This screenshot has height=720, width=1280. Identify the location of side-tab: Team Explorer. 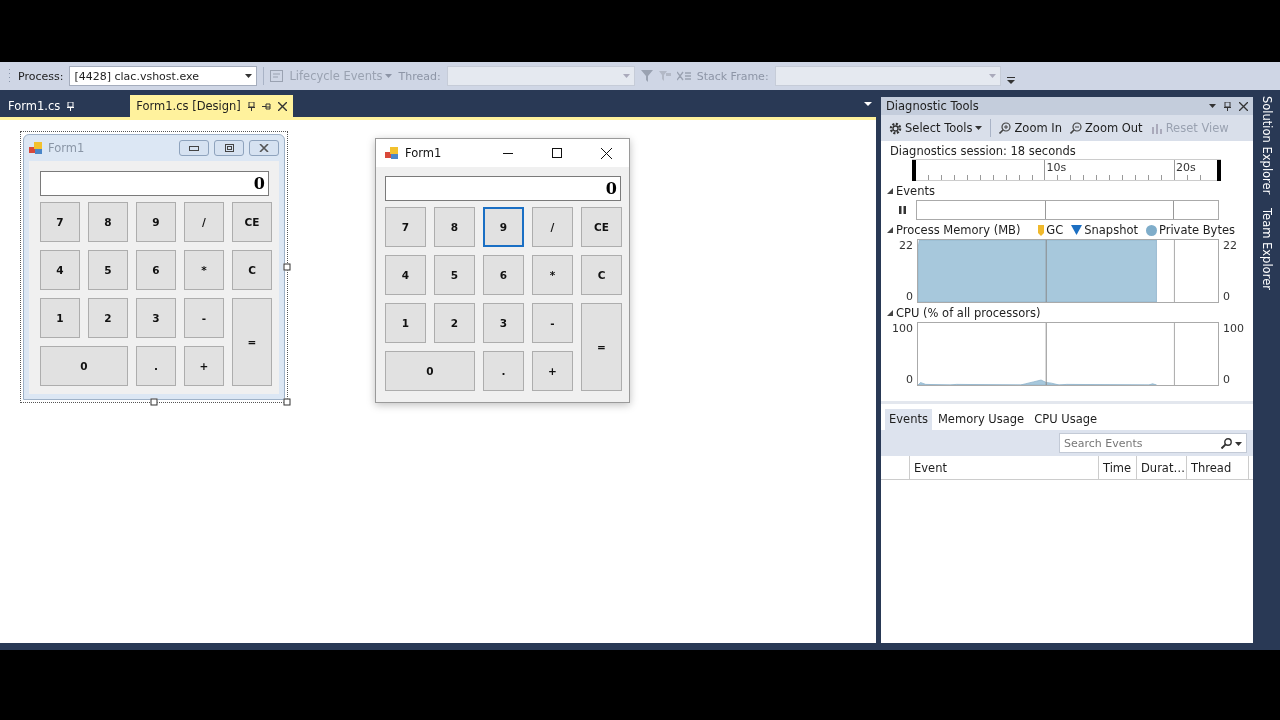
(1266, 249).